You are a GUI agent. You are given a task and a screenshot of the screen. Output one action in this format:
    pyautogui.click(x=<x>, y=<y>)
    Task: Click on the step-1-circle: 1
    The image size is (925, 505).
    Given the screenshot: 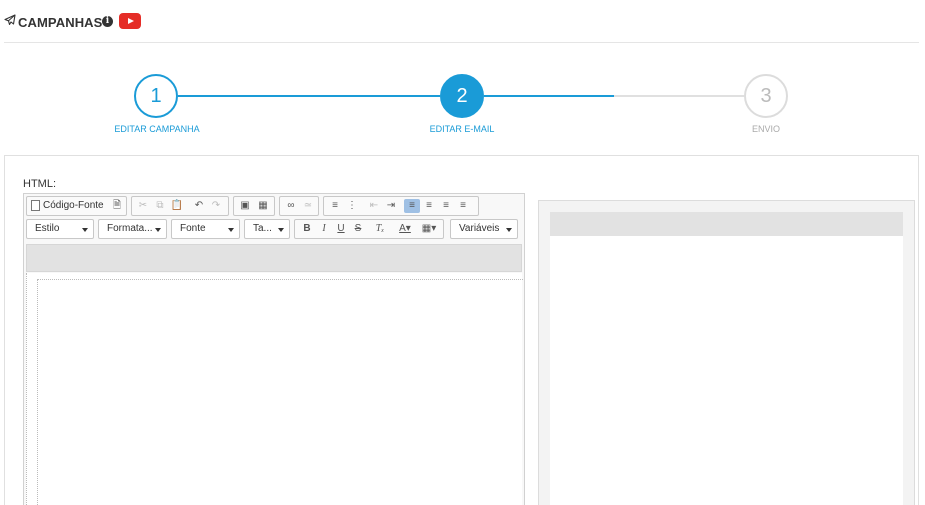 What is the action you would take?
    pyautogui.click(x=156, y=96)
    